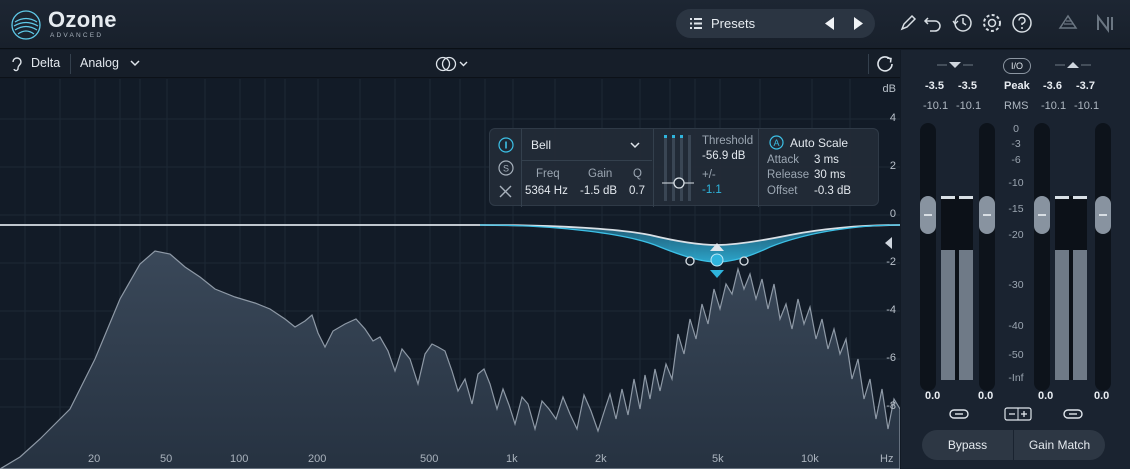 The width and height of the screenshot is (1130, 469). What do you see at coordinates (948, 197) in the screenshot?
I see `input-peak-hold-left` at bounding box center [948, 197].